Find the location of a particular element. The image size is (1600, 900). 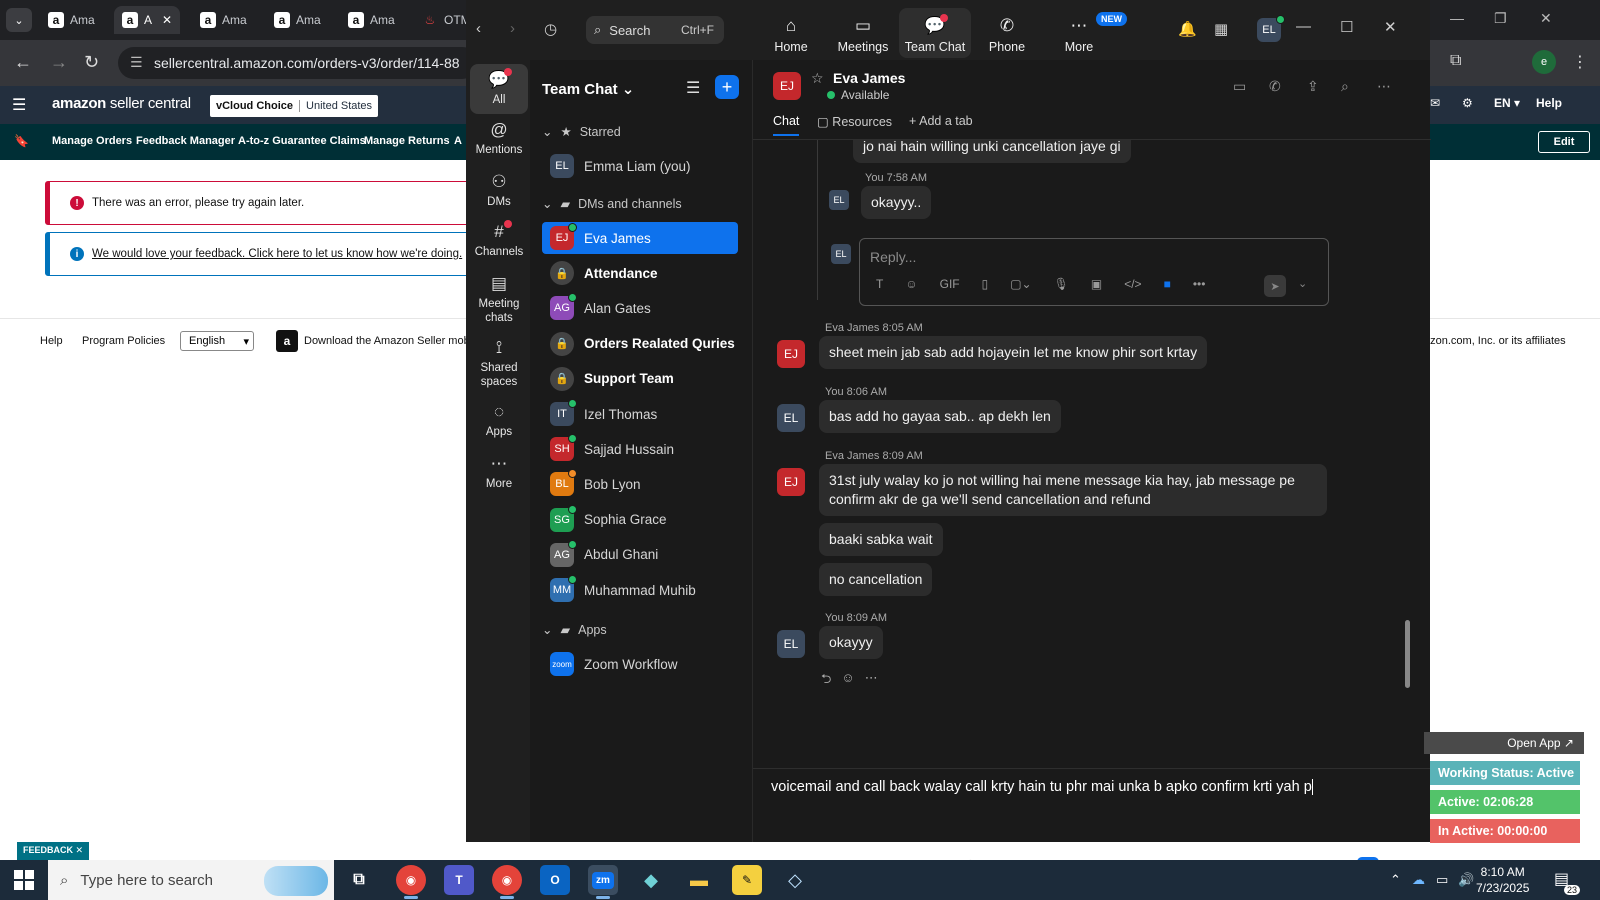

zoom-taskbar-icon: zm is located at coordinates (603, 882).